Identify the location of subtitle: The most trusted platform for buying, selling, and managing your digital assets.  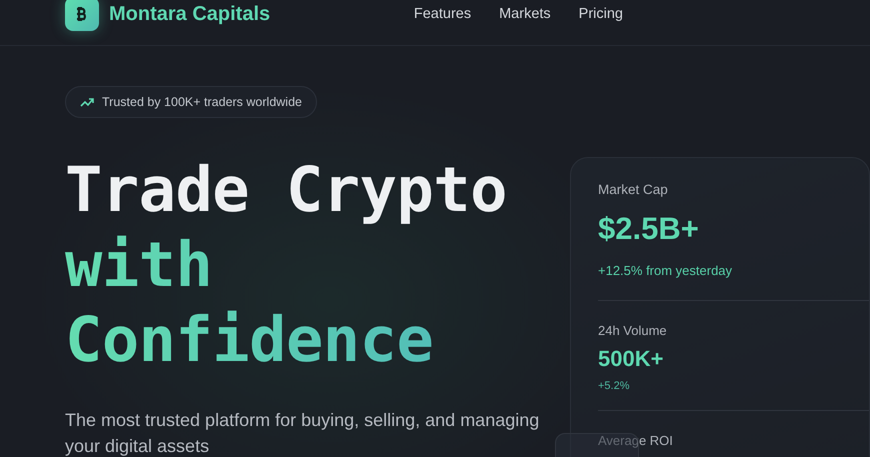
(302, 433).